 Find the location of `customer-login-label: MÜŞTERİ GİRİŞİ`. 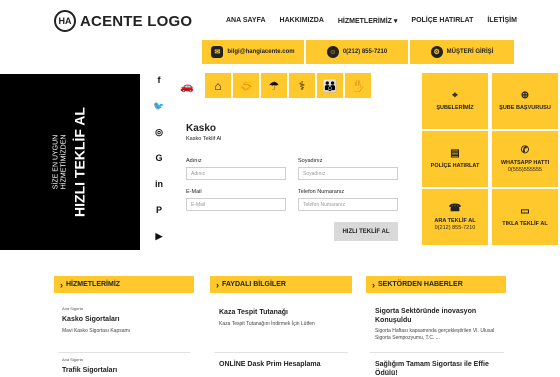

customer-login-label: MÜŞTERİ GİRİŞİ is located at coordinates (470, 52).